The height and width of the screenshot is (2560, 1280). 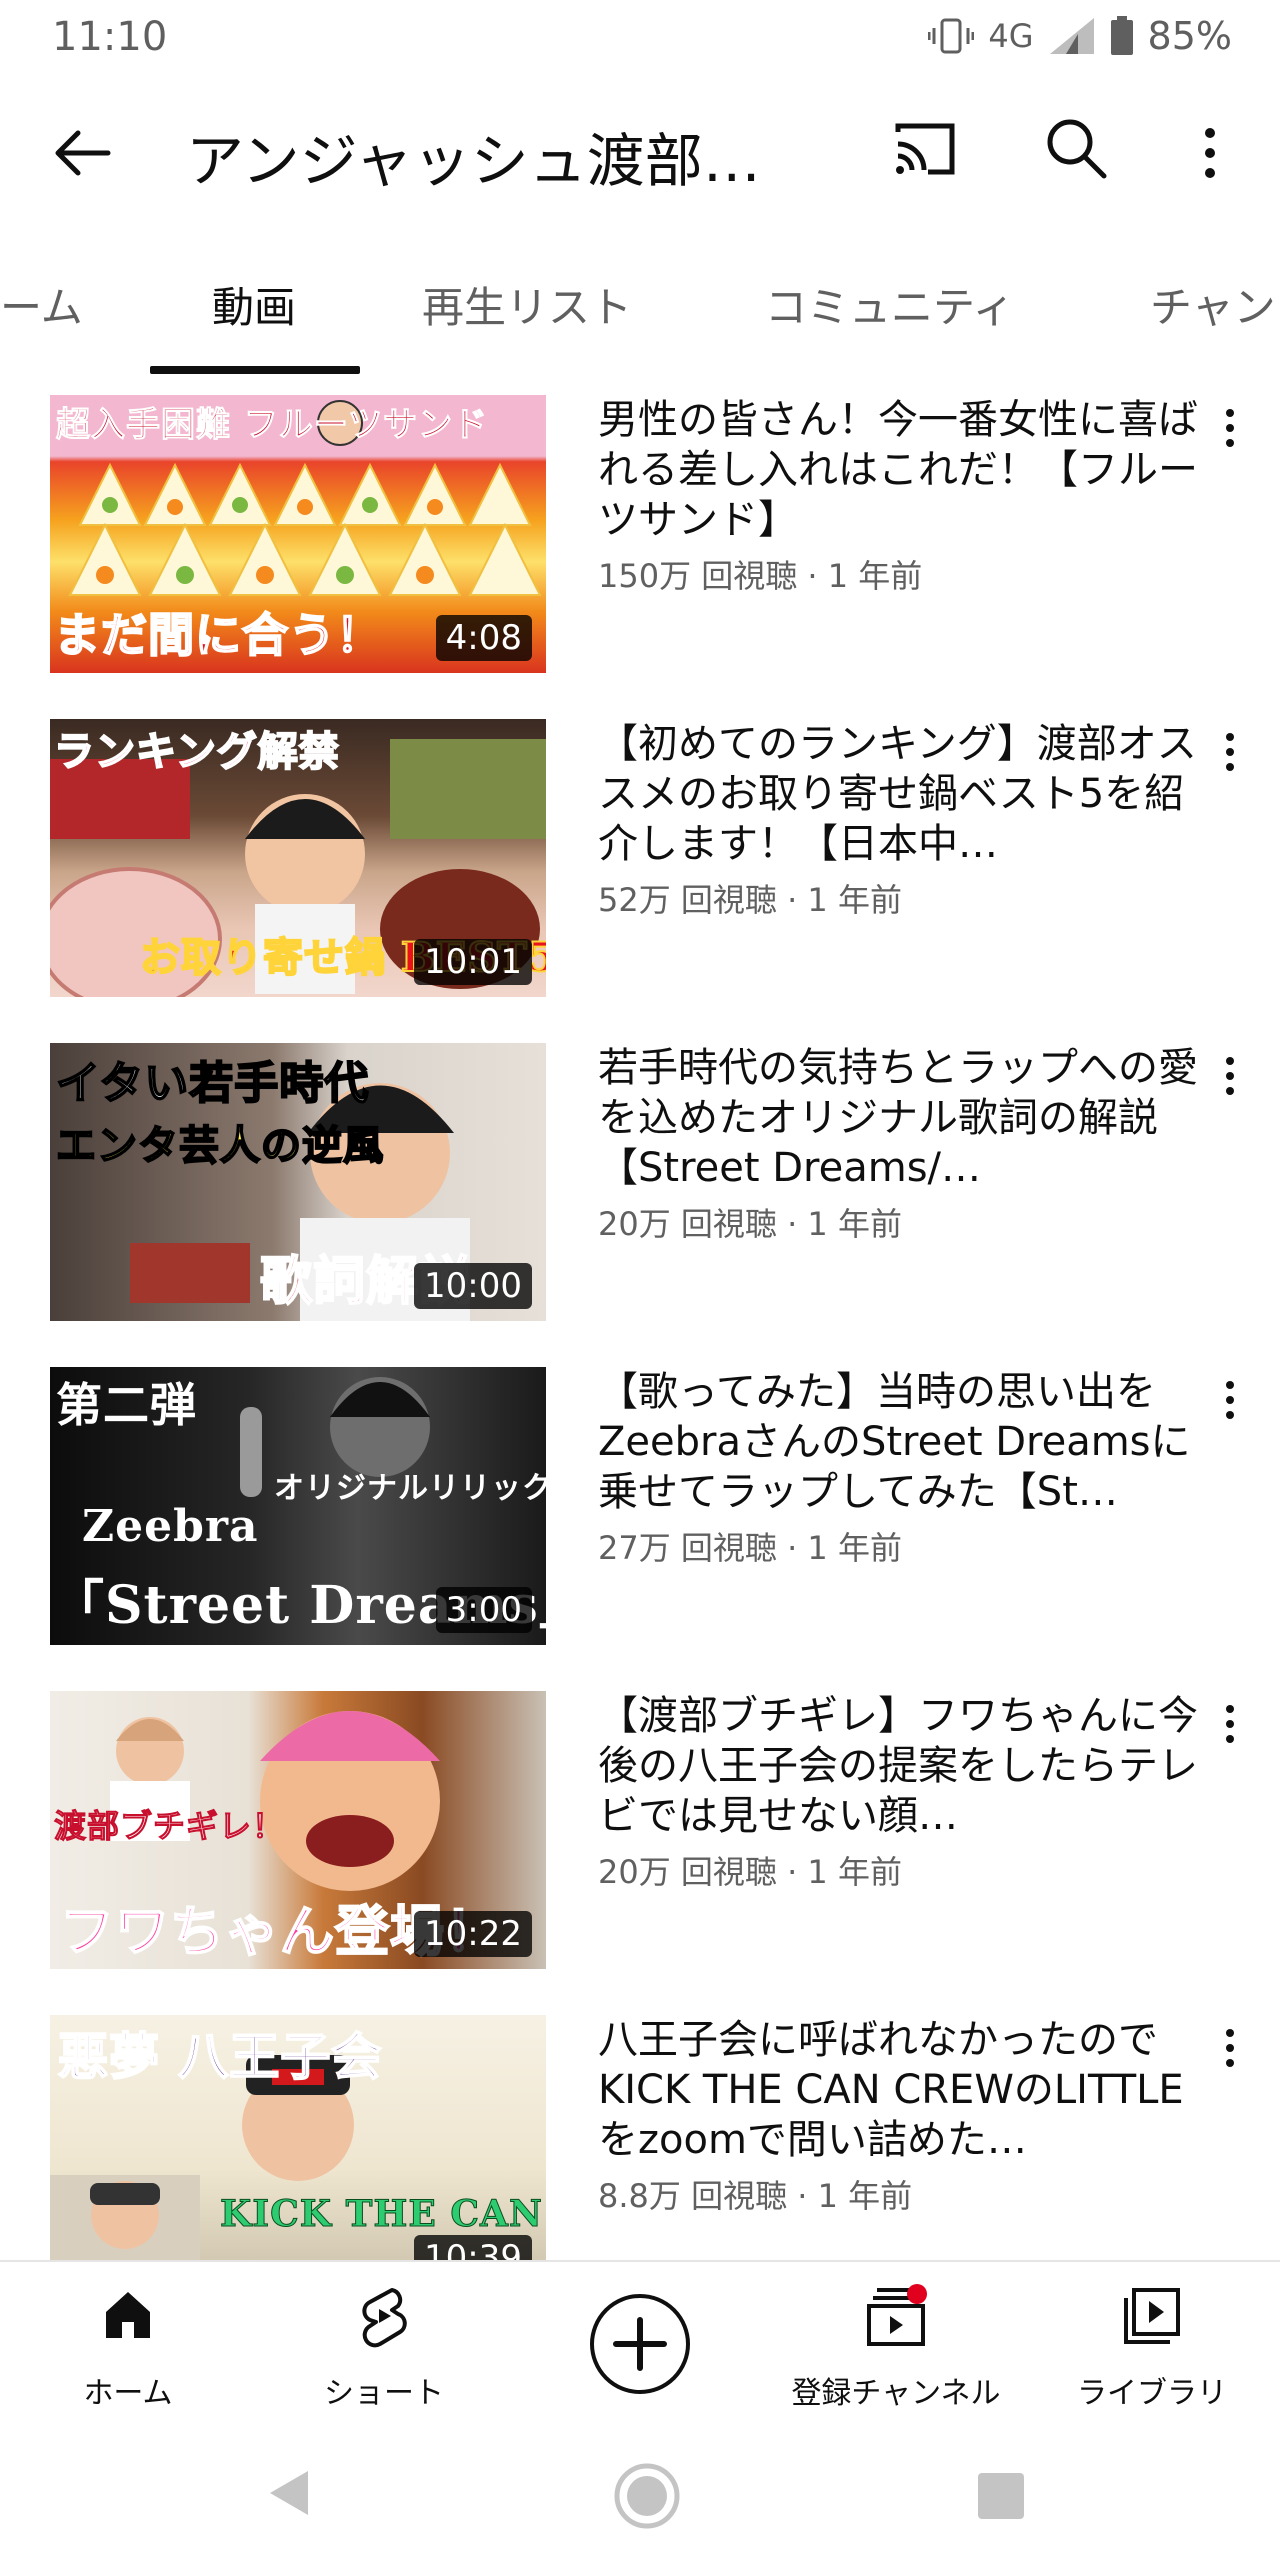 I want to click on thumb-caption: 悪夢 八王子会, so click(x=220, y=2056).